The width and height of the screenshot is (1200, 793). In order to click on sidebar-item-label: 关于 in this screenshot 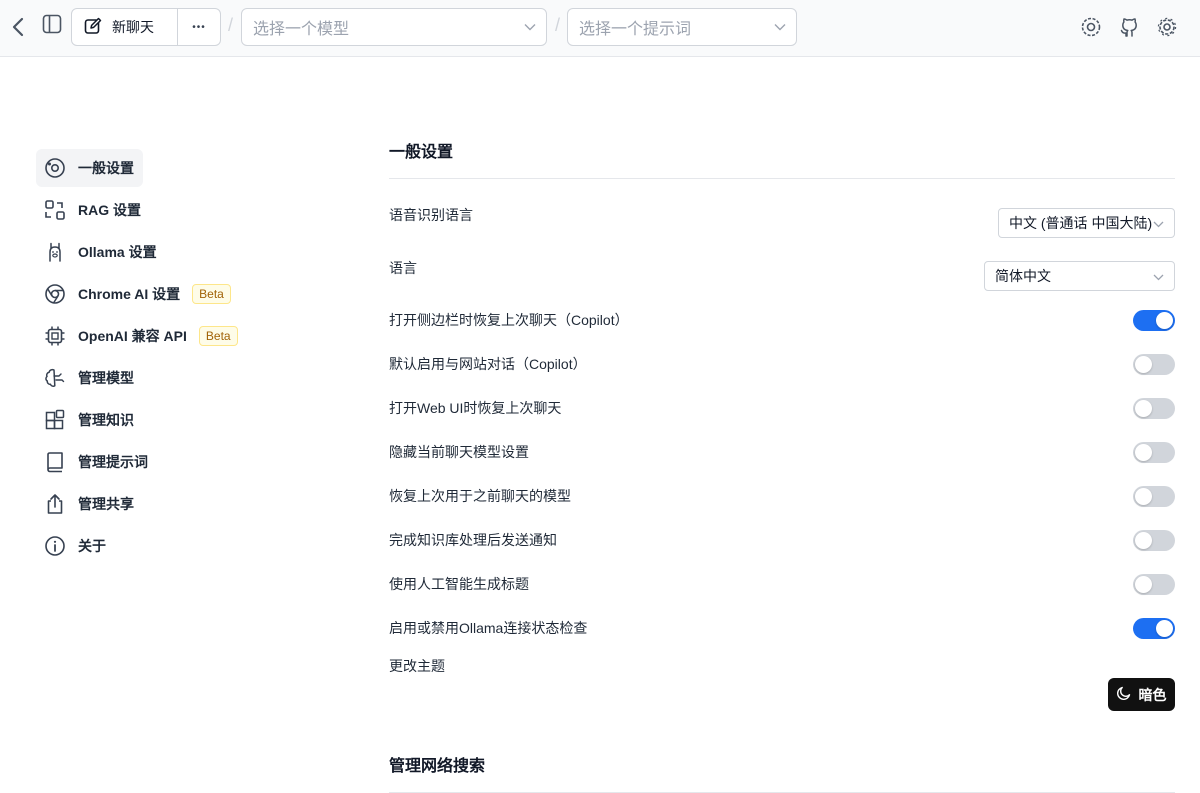, I will do `click(92, 546)`.